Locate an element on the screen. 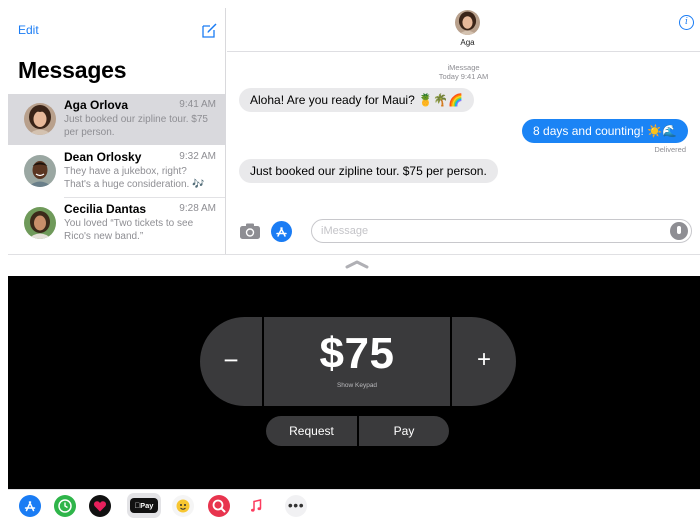 The height and width of the screenshot is (520, 700). message-time: 9:32 AM is located at coordinates (197, 156).